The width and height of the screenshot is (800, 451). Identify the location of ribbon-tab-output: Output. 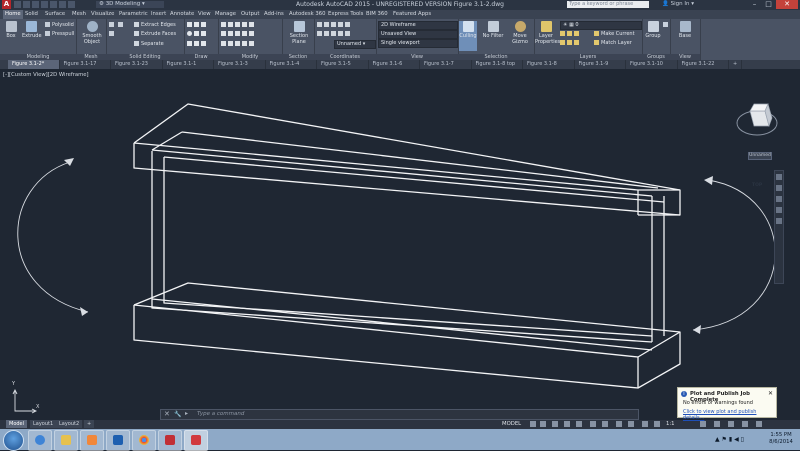
(250, 14).